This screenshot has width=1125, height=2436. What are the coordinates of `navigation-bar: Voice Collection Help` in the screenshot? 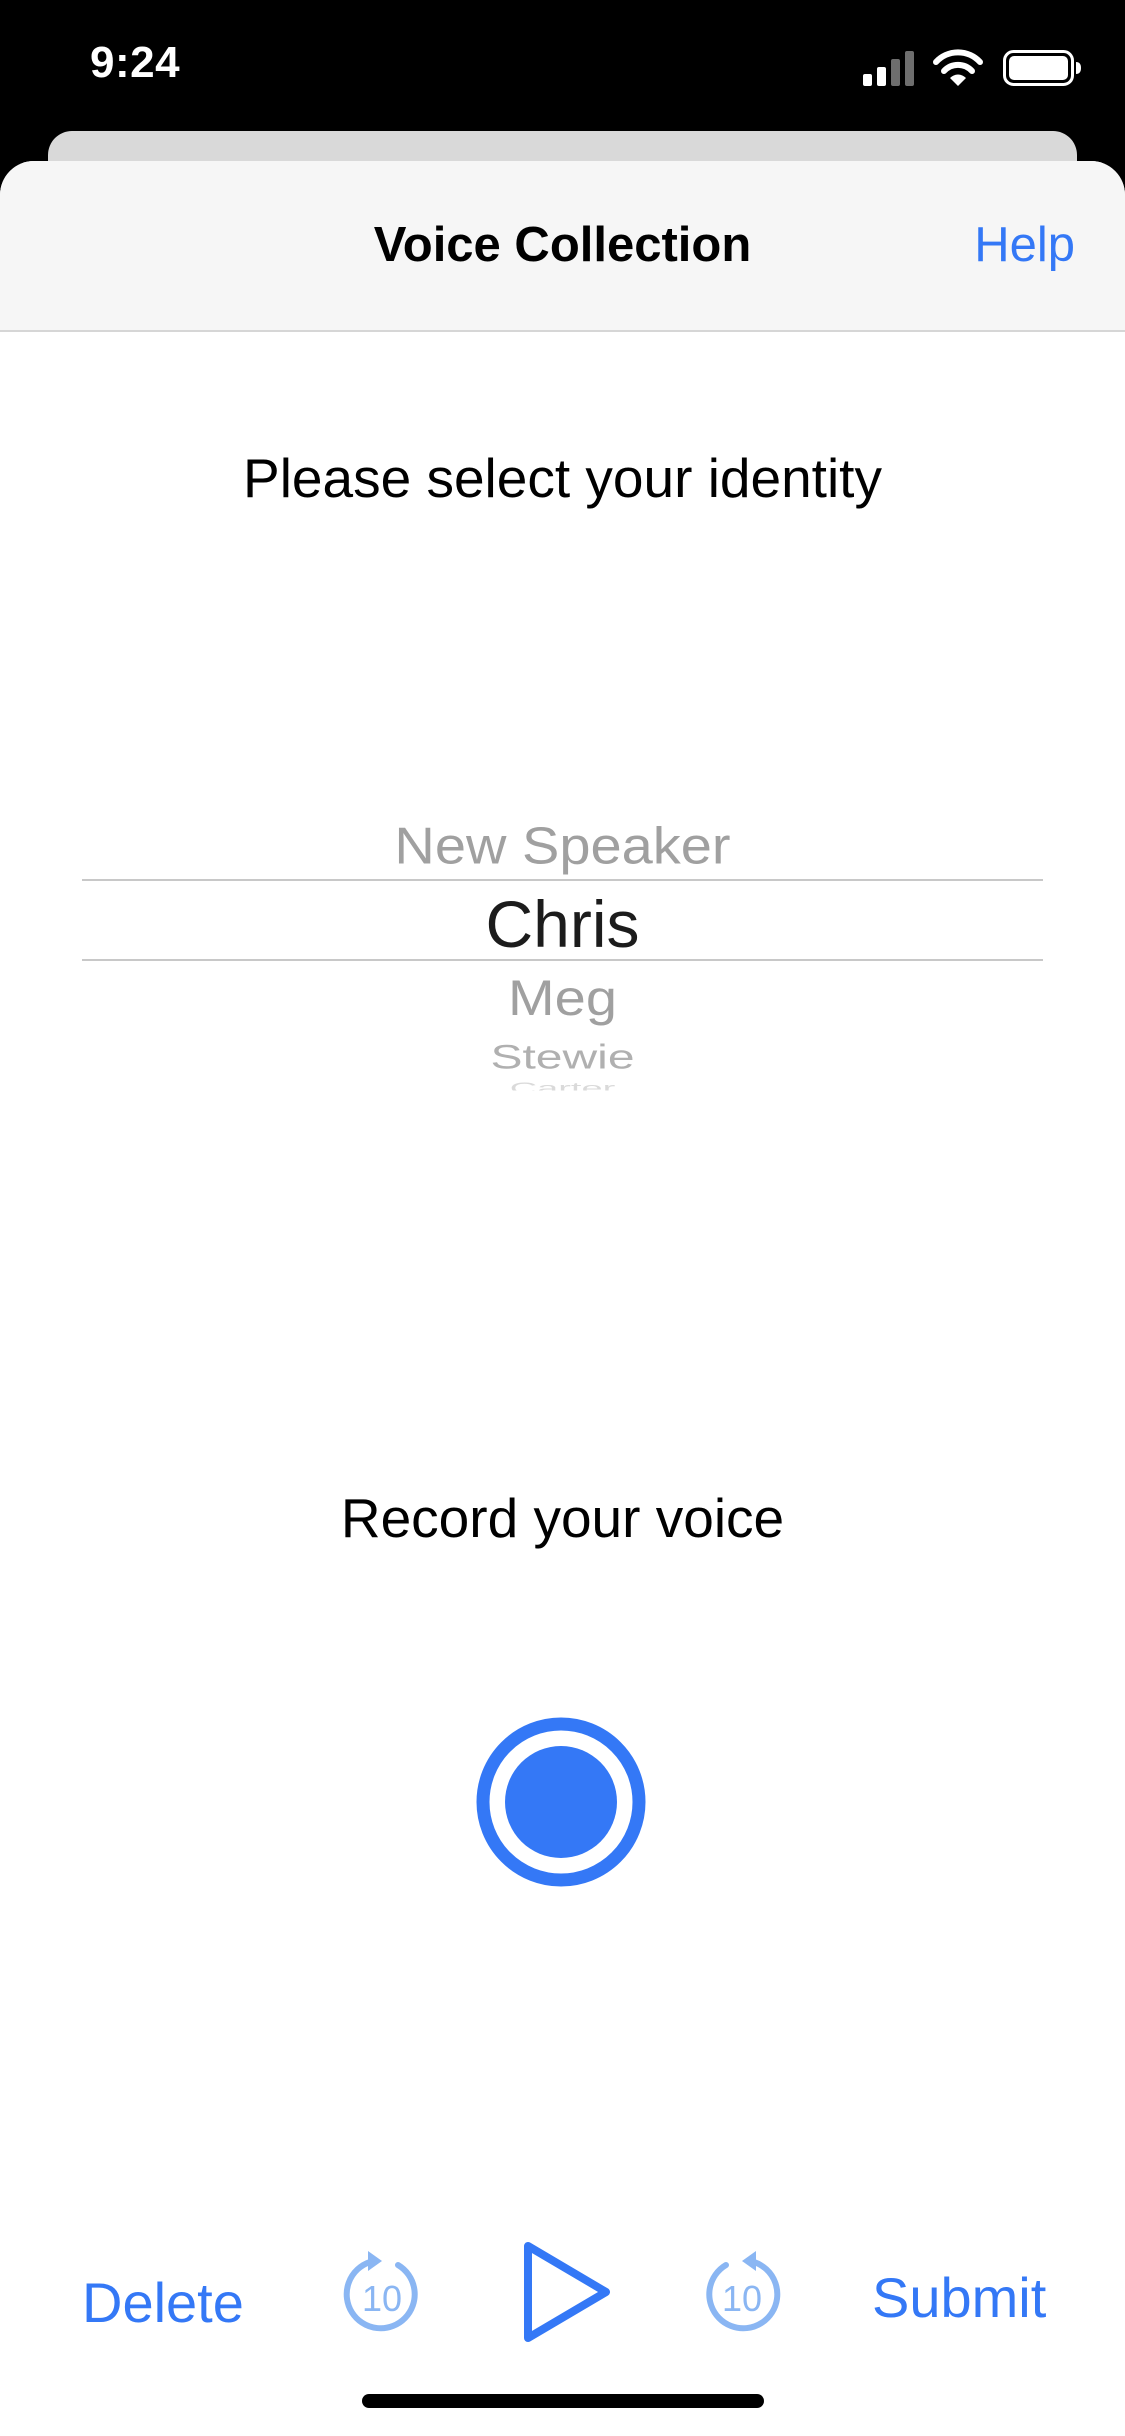 It's located at (562, 246).